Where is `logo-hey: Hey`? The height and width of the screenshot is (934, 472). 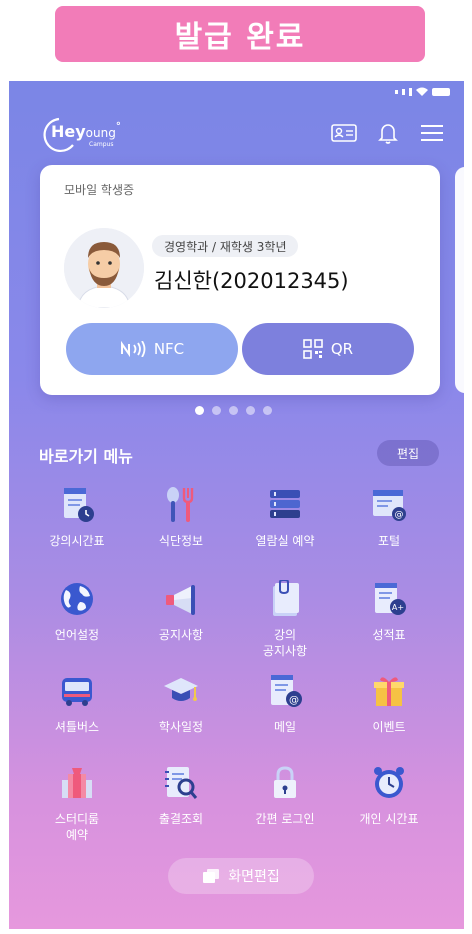
logo-hey: Hey is located at coordinates (68, 131).